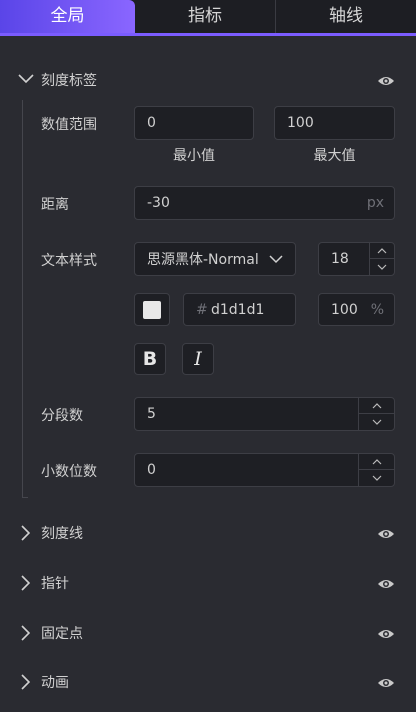 The image size is (416, 712). Describe the element at coordinates (340, 259) in the screenshot. I see `font-size-value: 18` at that location.